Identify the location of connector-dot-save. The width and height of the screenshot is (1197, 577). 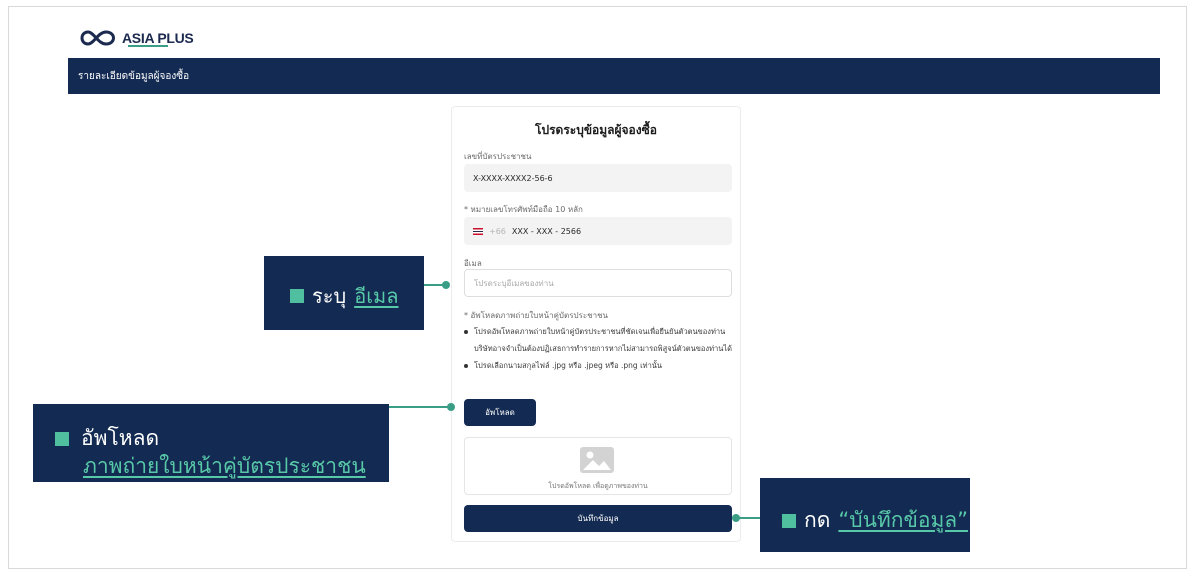
(736, 518).